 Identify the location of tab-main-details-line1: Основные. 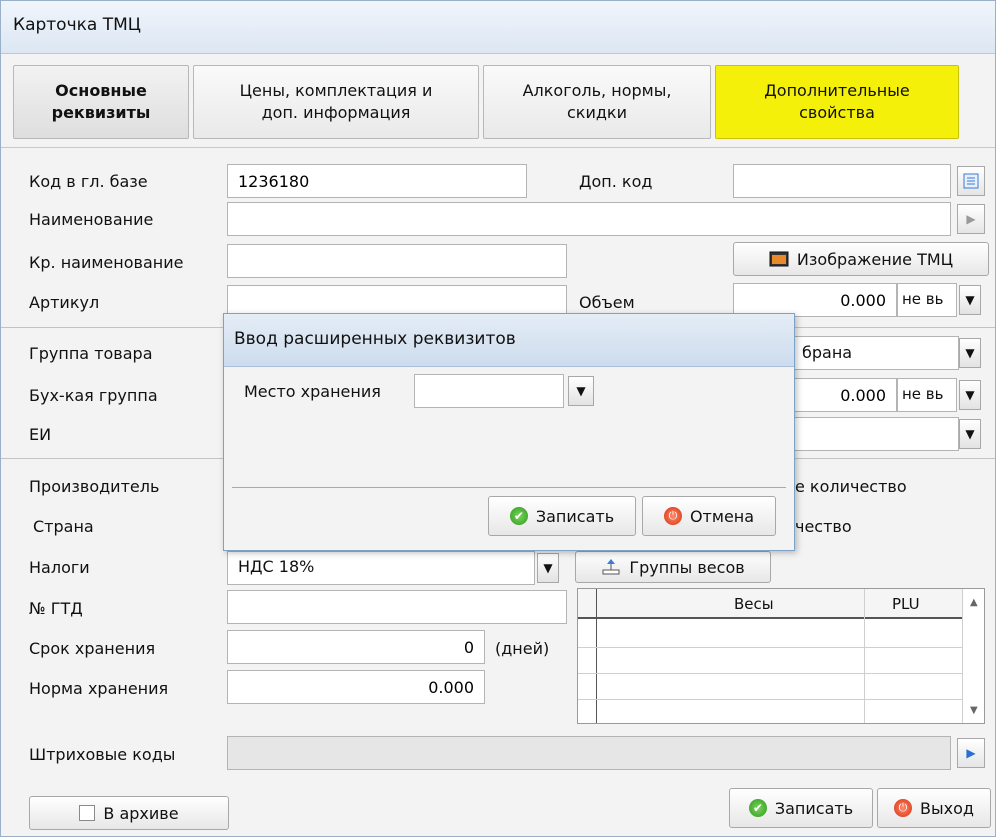
(101, 90).